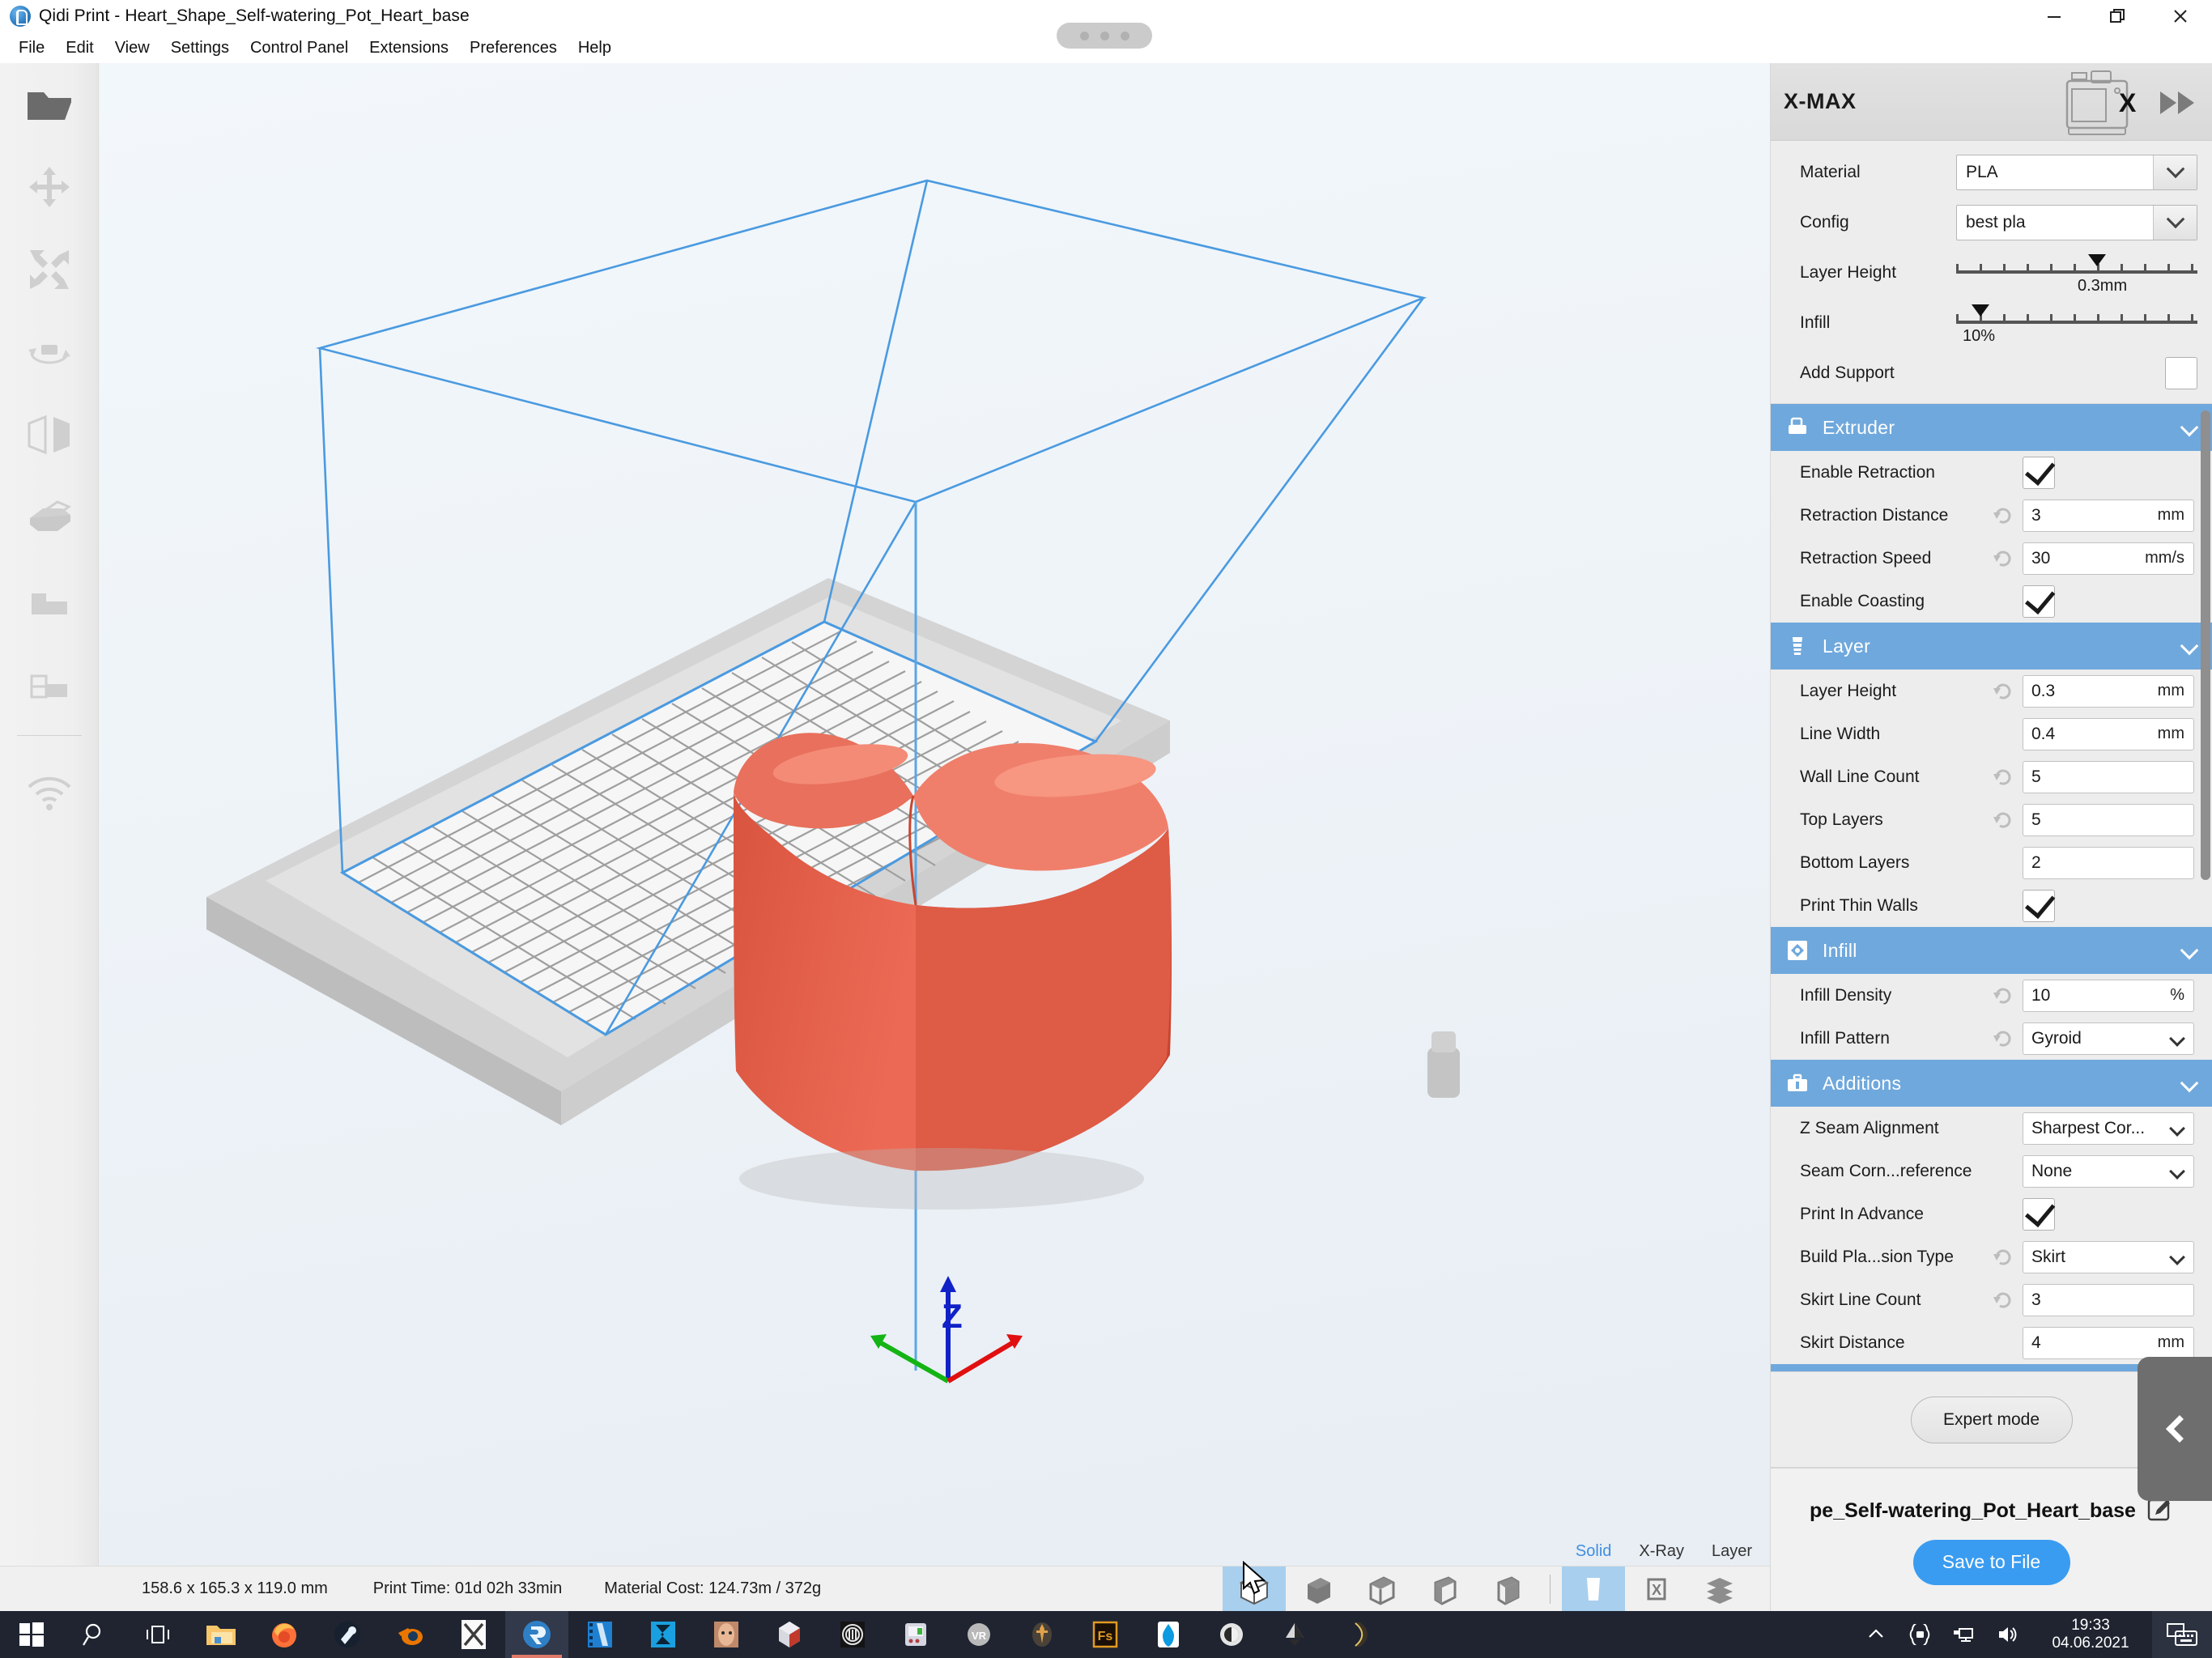  I want to click on photo-app-icon, so click(727, 1634).